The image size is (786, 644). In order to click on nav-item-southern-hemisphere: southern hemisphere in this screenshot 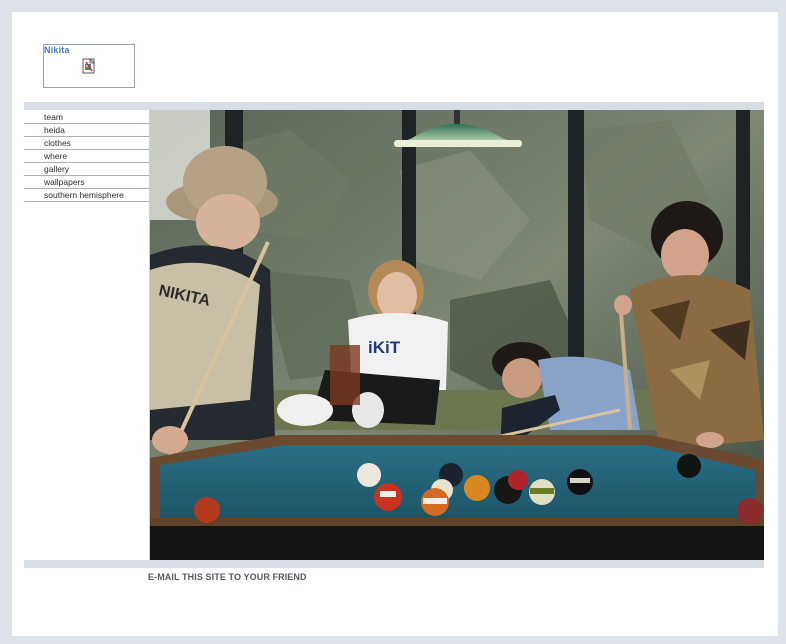, I will do `click(86, 195)`.